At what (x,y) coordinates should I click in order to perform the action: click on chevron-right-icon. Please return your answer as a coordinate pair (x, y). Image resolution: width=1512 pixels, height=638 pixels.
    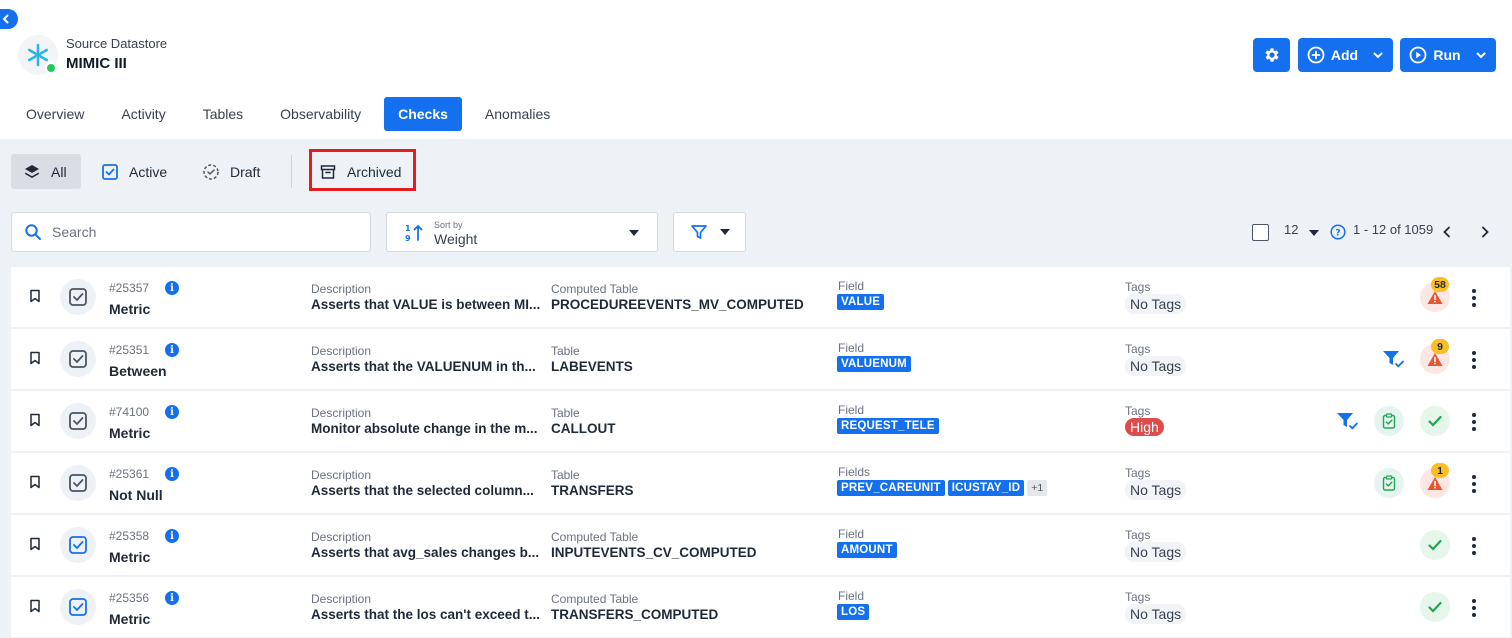
    Looking at the image, I should click on (1485, 232).